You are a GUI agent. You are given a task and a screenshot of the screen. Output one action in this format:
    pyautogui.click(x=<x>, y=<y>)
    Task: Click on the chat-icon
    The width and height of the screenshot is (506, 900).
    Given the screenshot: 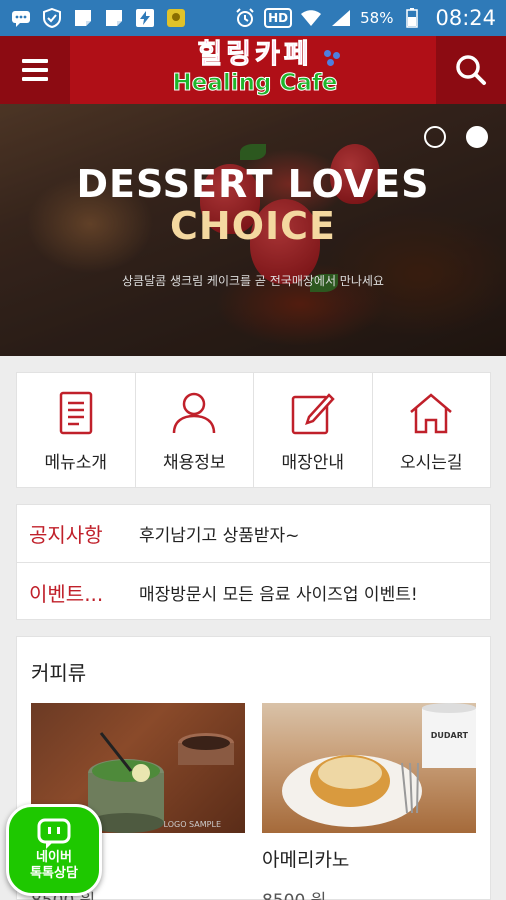 What is the action you would take?
    pyautogui.click(x=21, y=18)
    